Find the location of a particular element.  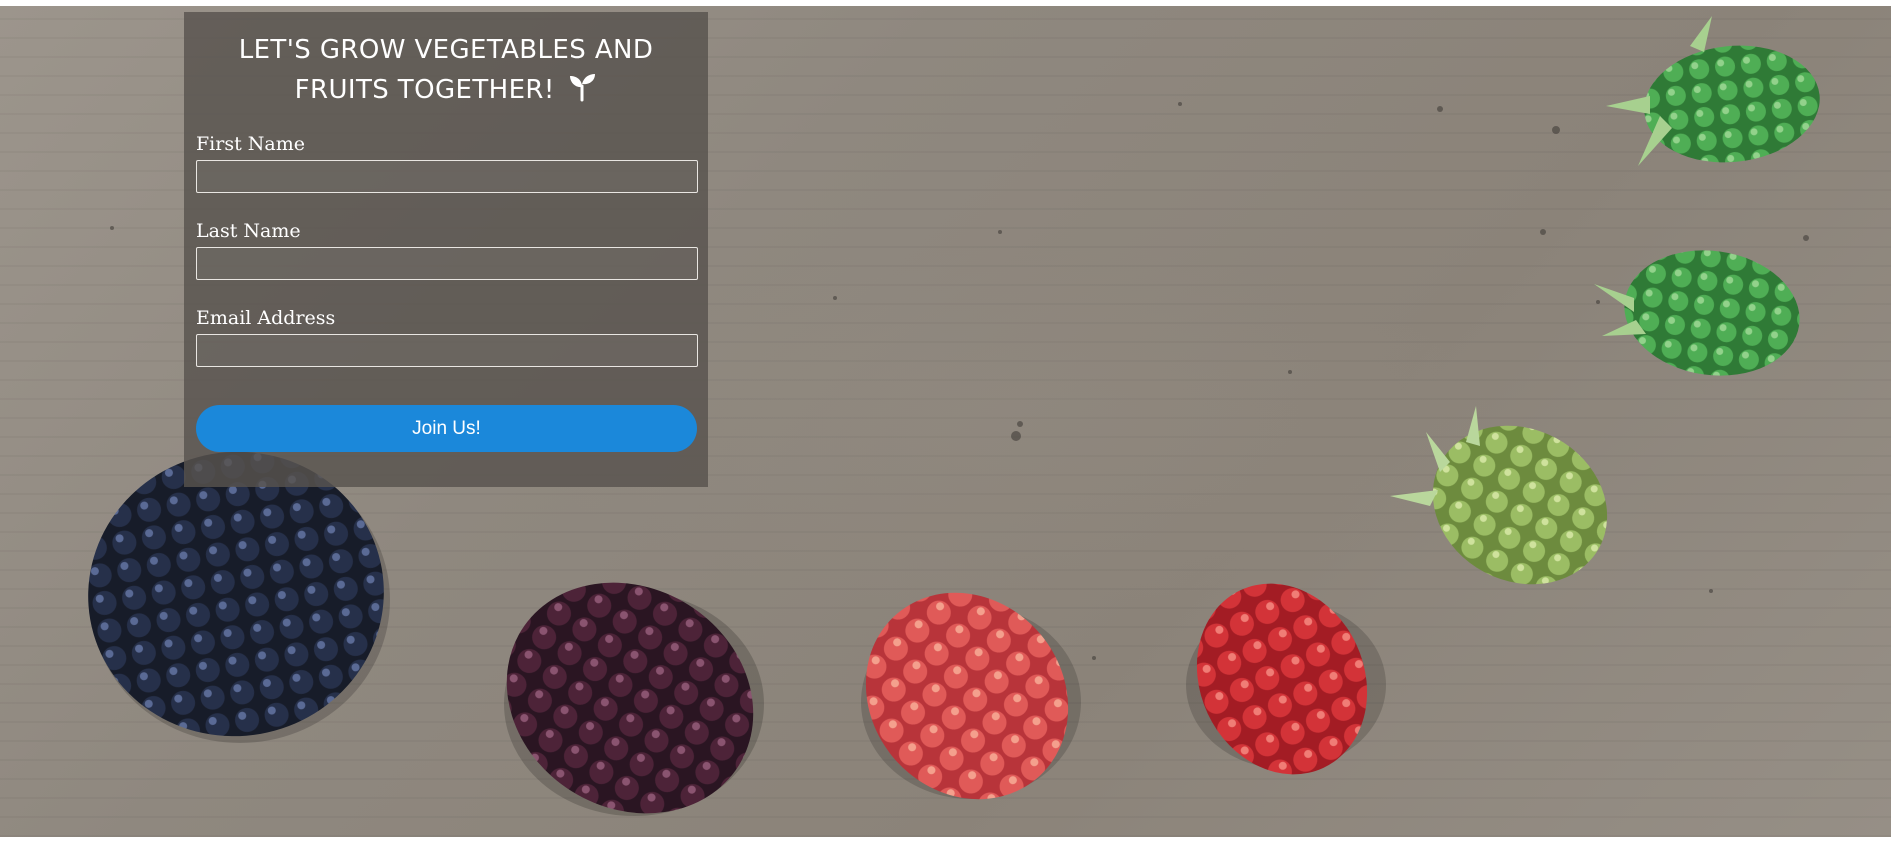

email-address-input is located at coordinates (447, 350).